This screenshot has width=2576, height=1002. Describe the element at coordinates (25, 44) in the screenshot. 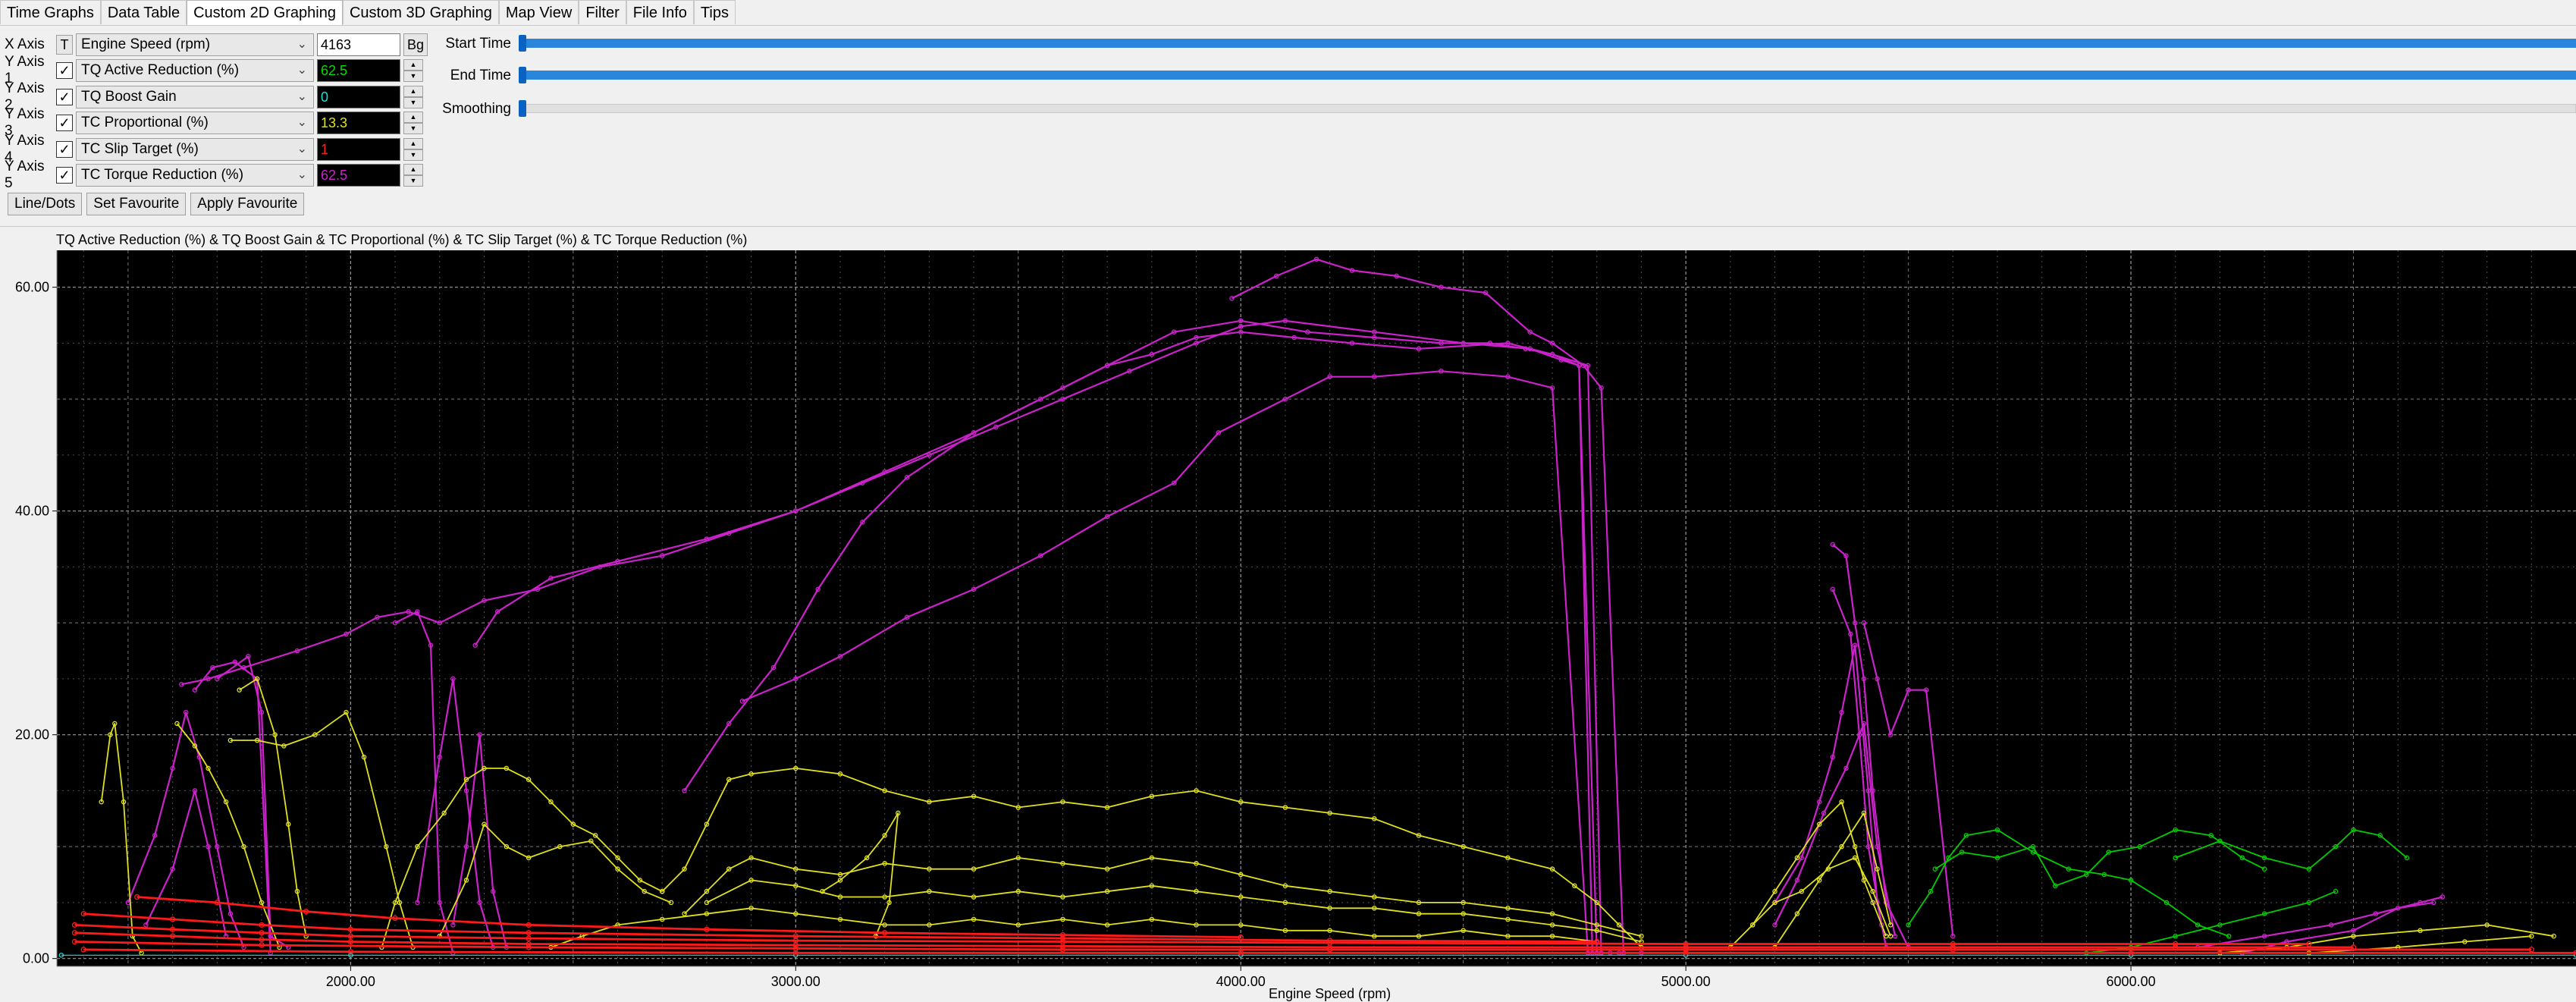

I see `x-axis-label: X Axis` at that location.